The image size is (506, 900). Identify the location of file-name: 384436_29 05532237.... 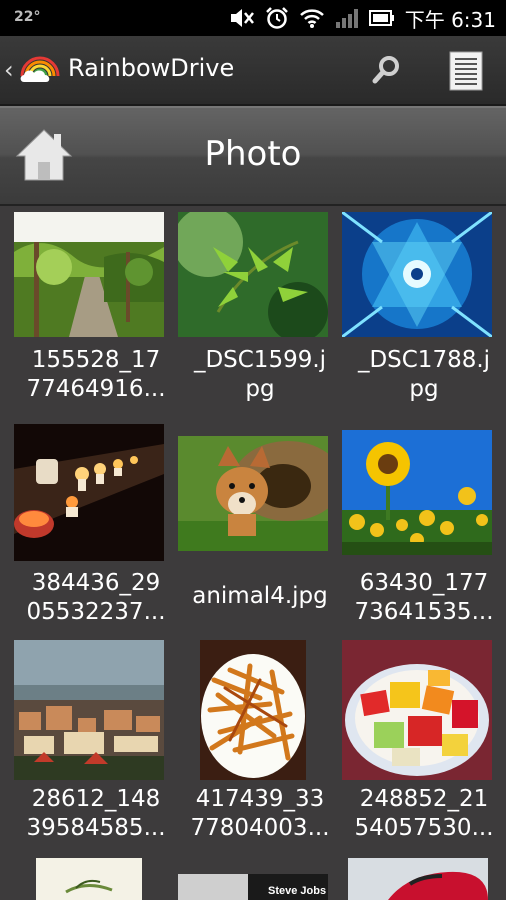
(96, 597).